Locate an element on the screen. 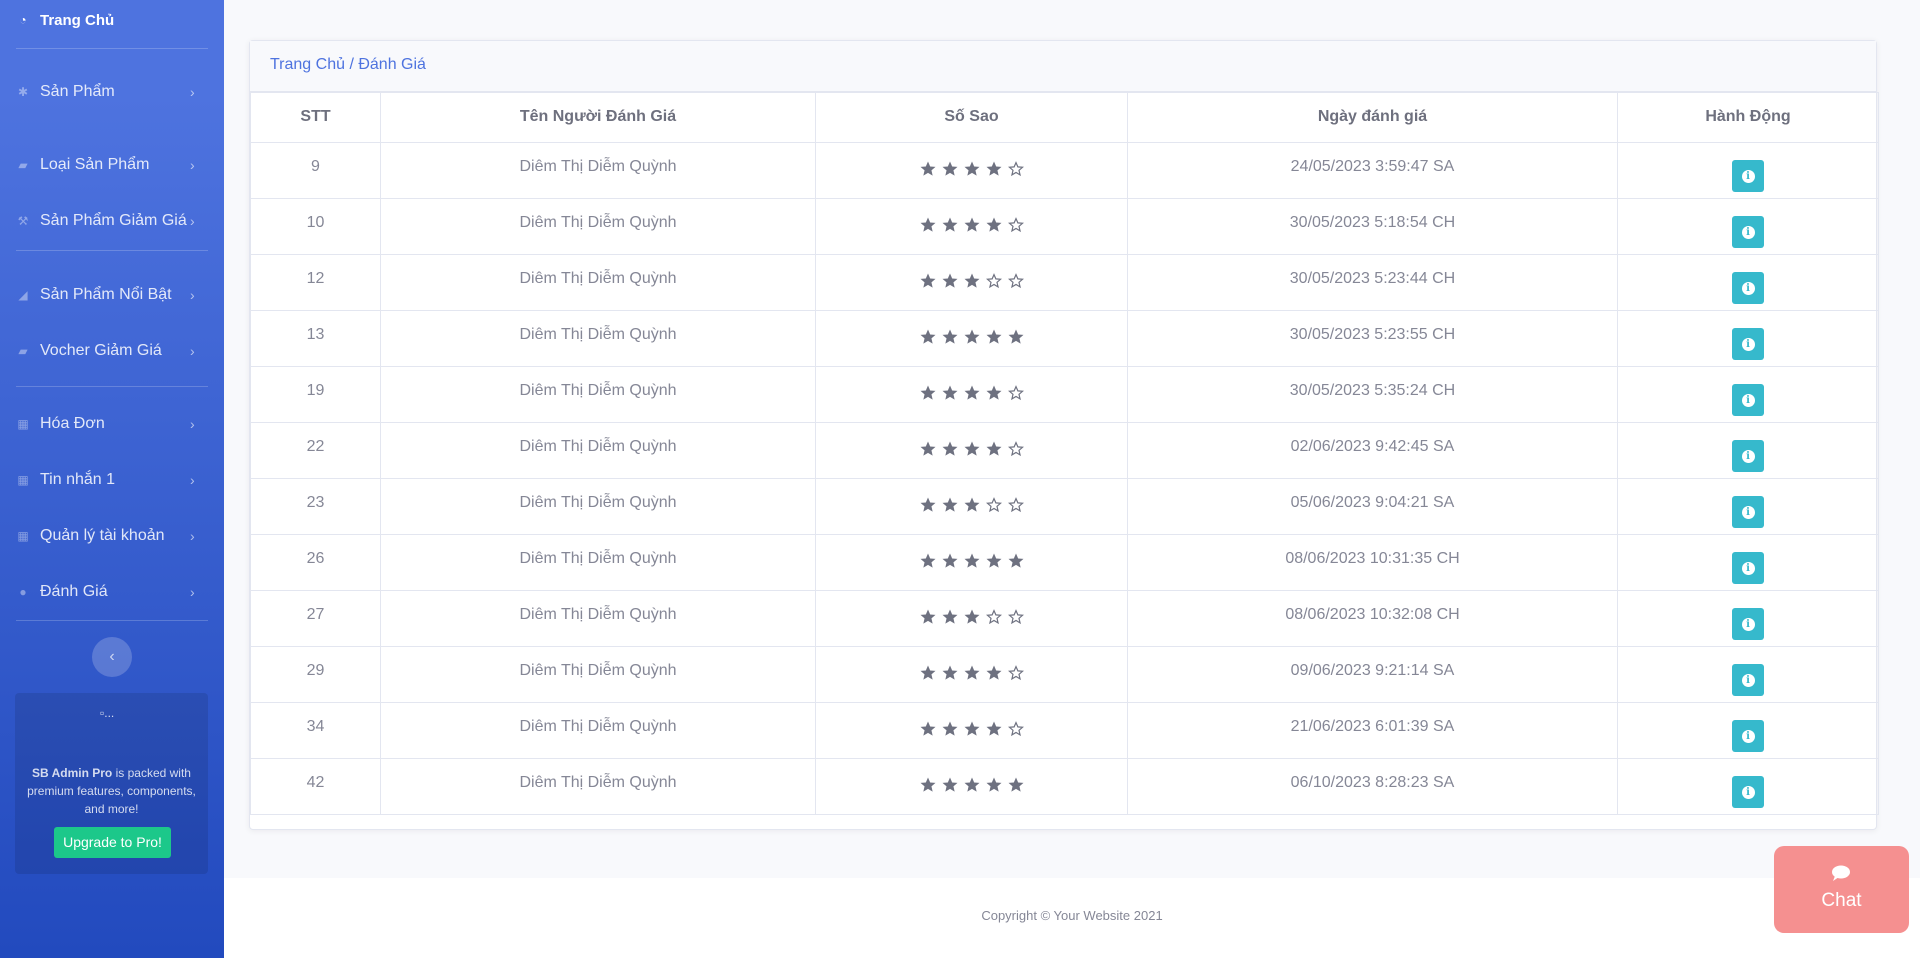 The height and width of the screenshot is (958, 1920). column-header: Ngày đánh giá is located at coordinates (1372, 117).